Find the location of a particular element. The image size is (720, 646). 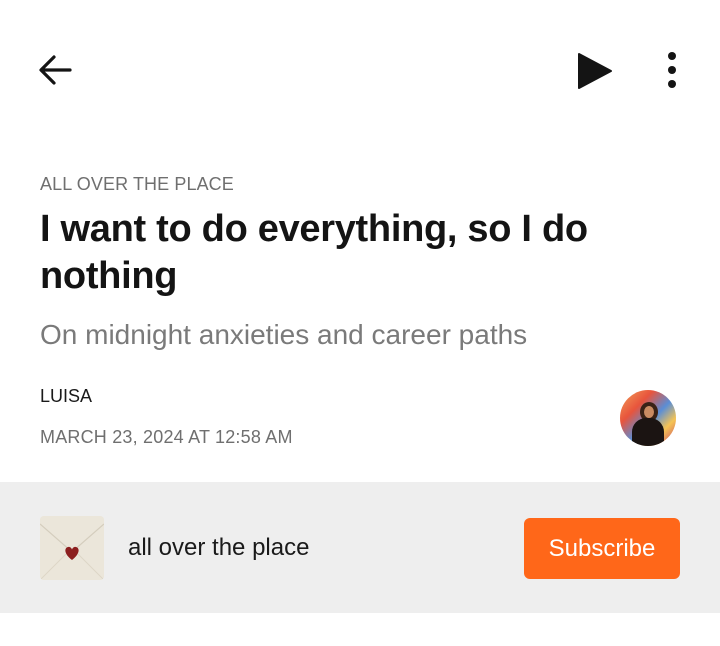

publication-name: all over the place is located at coordinates (218, 548).